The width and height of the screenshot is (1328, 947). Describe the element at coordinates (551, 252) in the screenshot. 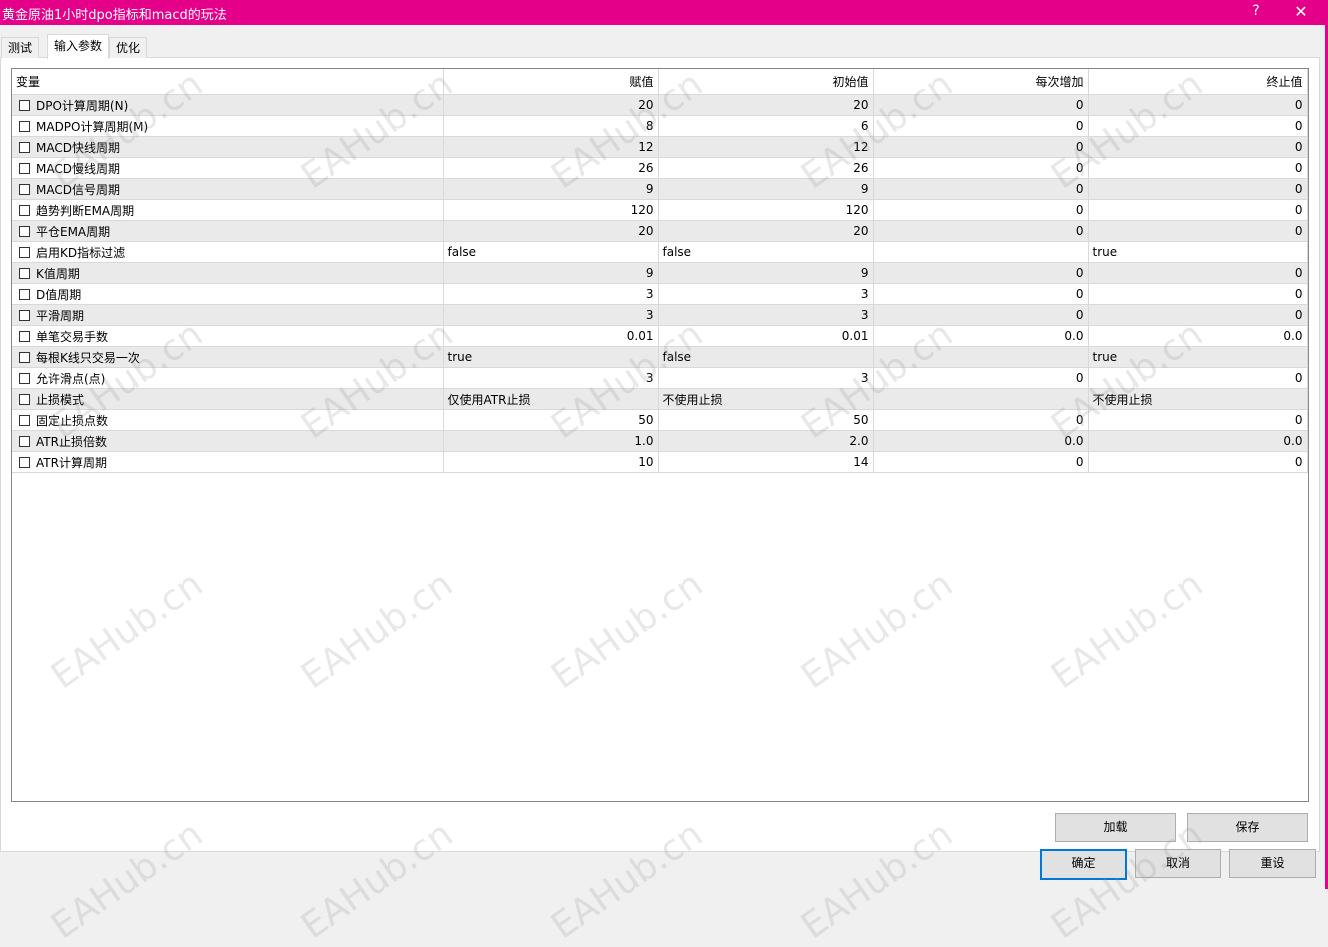

I see `param-value-cell: false` at that location.